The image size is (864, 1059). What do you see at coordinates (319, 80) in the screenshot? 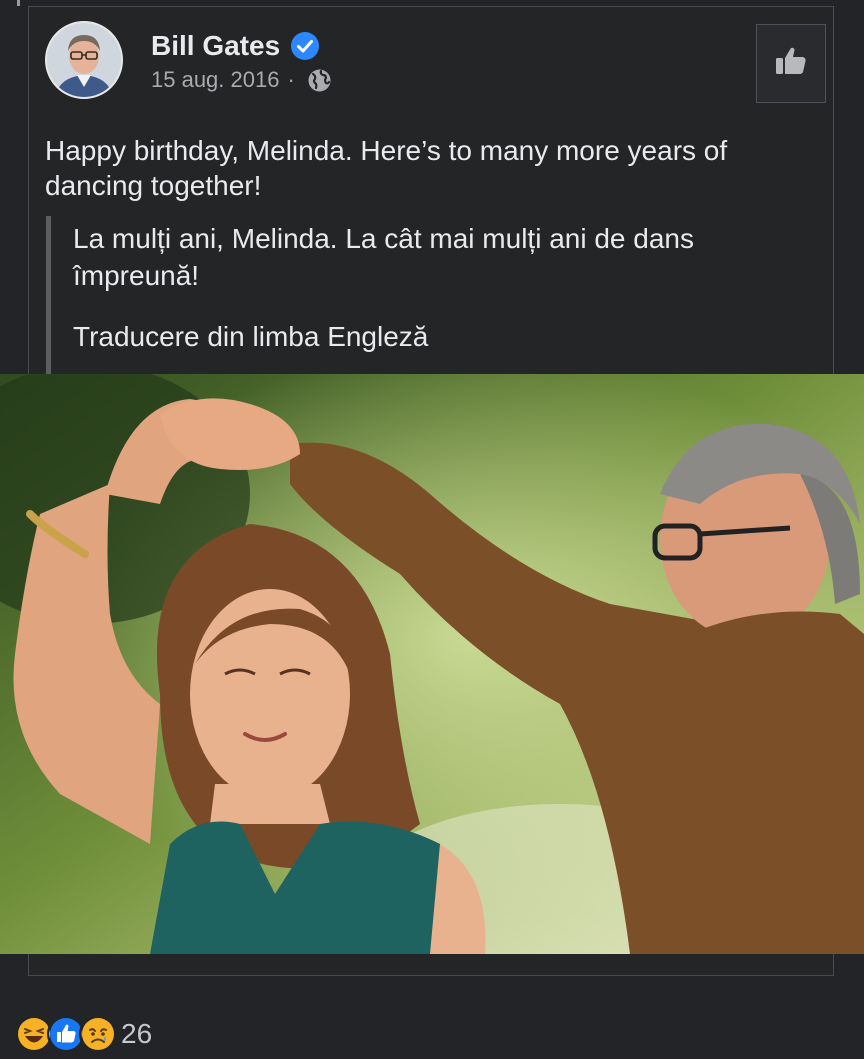
I see `globe-icon` at bounding box center [319, 80].